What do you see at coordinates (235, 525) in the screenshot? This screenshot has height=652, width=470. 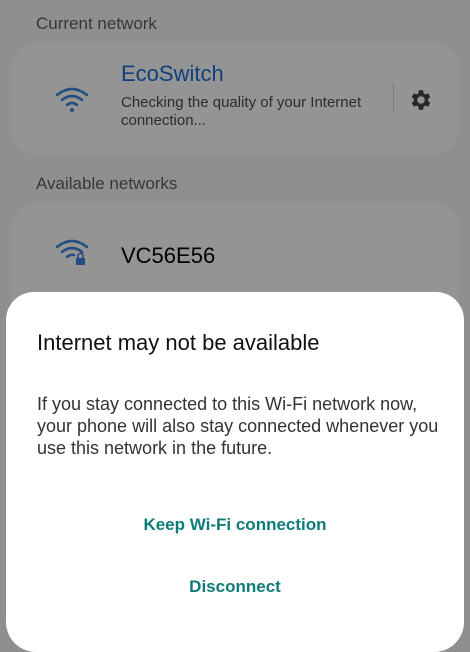 I see `keep-wifi-connection-button: Keep Wi-Fi connection` at bounding box center [235, 525].